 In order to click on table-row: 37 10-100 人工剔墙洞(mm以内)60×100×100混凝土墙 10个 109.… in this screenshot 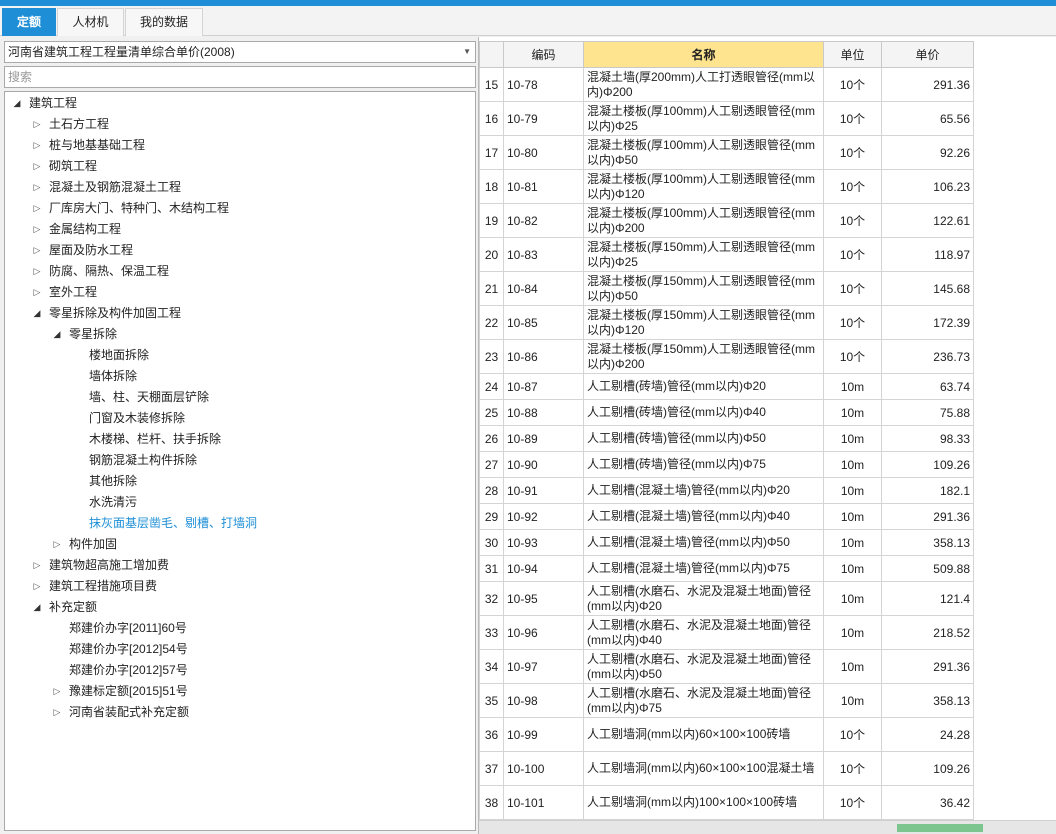, I will do `click(726, 768)`.